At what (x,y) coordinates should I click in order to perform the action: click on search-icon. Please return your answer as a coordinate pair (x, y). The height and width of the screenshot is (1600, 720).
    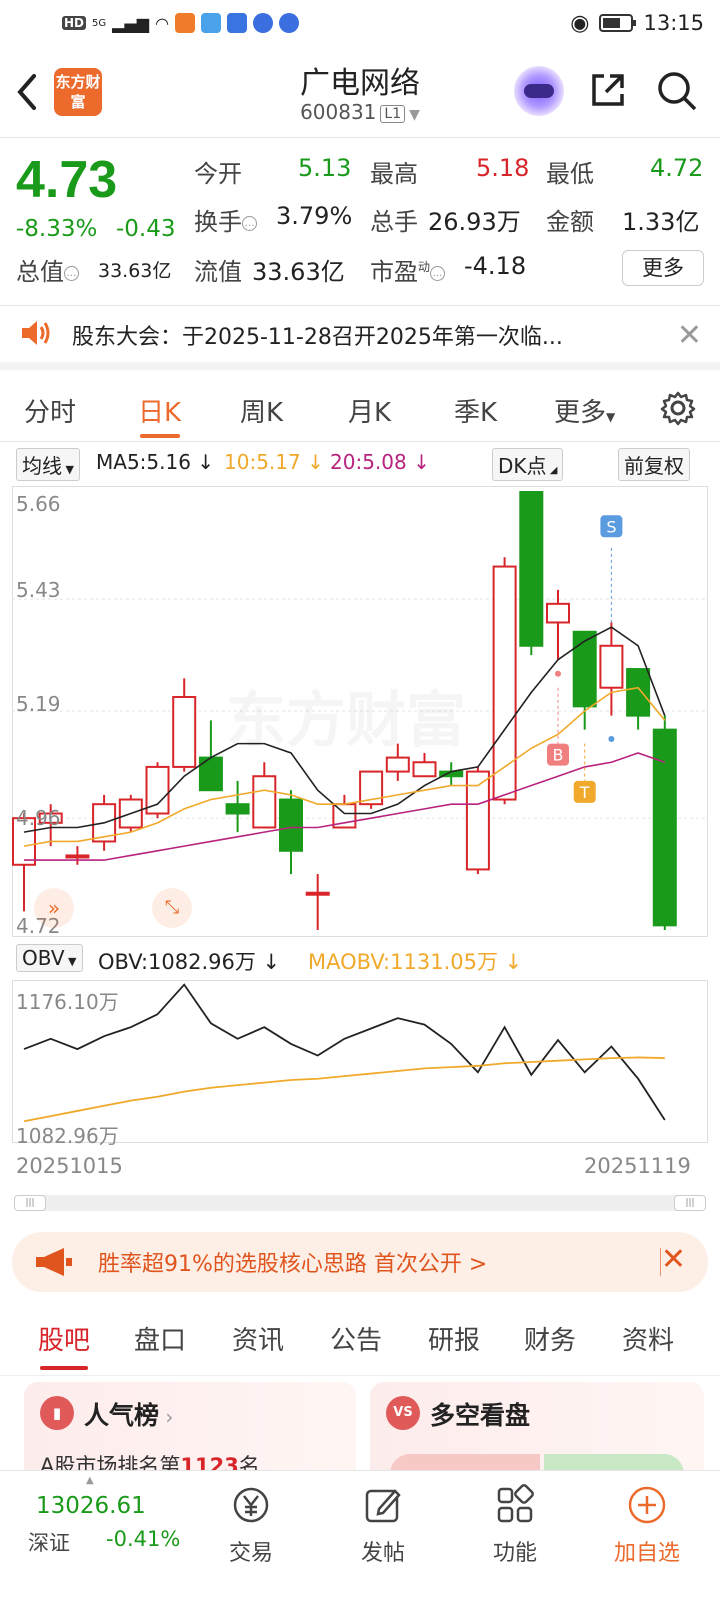
    Looking at the image, I should click on (677, 91).